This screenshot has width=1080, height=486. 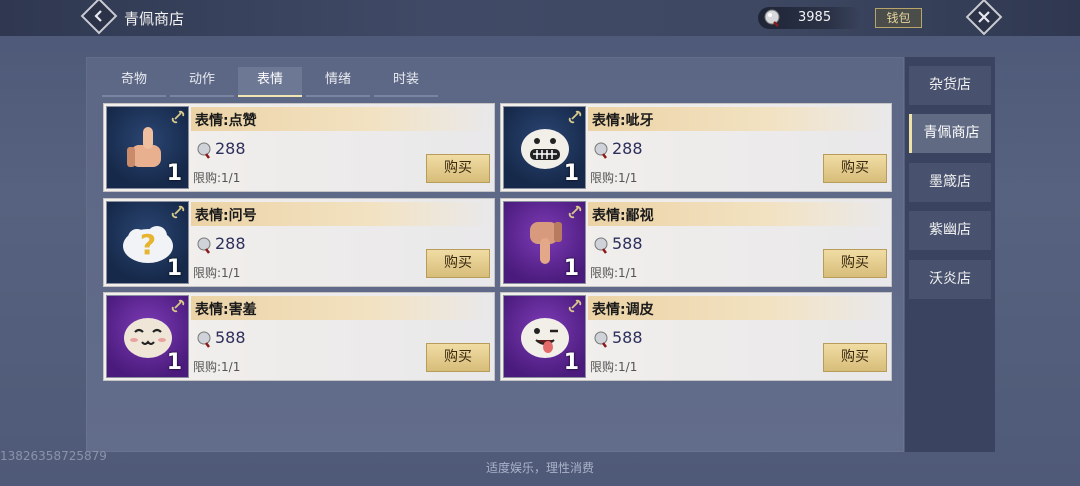 I want to click on item-name-bar: 表情:鄙视, so click(x=738, y=214).